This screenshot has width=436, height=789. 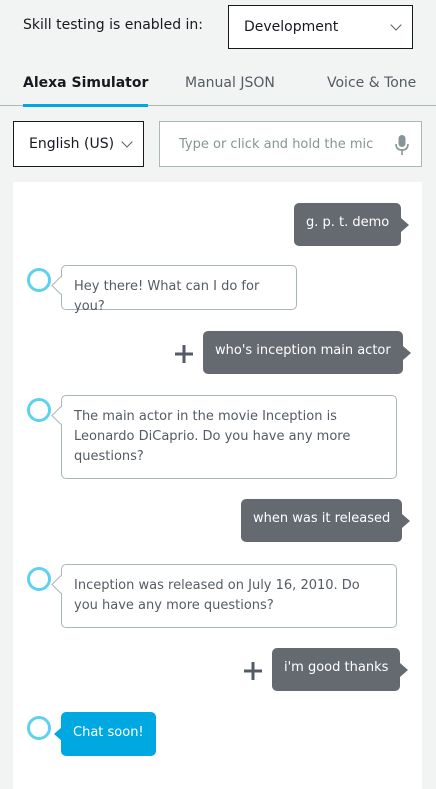 What do you see at coordinates (86, 83) in the screenshot?
I see `tab-alexa-simulator: Alexa Simulator` at bounding box center [86, 83].